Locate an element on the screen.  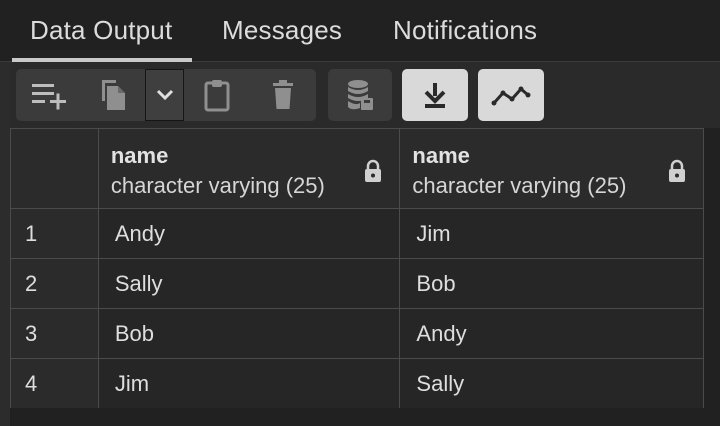
chevron-down-icon is located at coordinates (164, 95).